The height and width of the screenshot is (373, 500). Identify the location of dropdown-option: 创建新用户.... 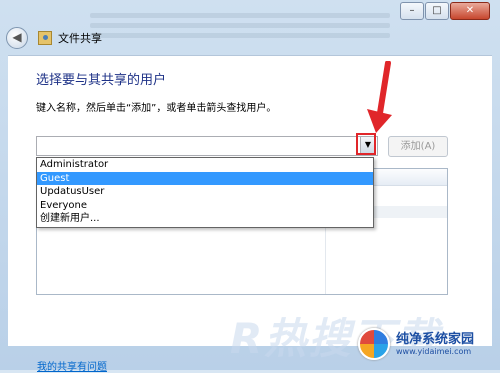
(205, 219).